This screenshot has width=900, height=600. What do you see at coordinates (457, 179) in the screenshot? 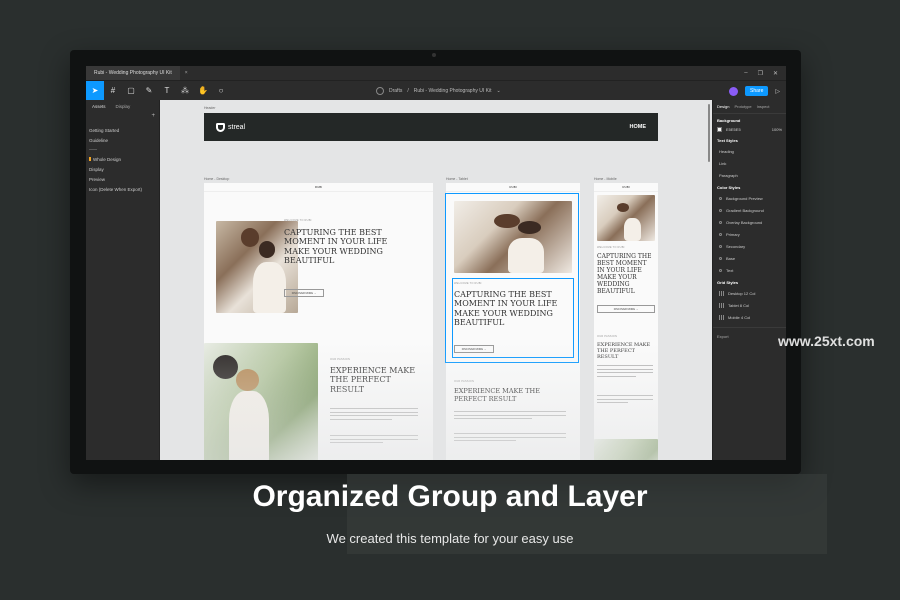
I see `frame-label-tablet: Home - Tablet` at bounding box center [457, 179].